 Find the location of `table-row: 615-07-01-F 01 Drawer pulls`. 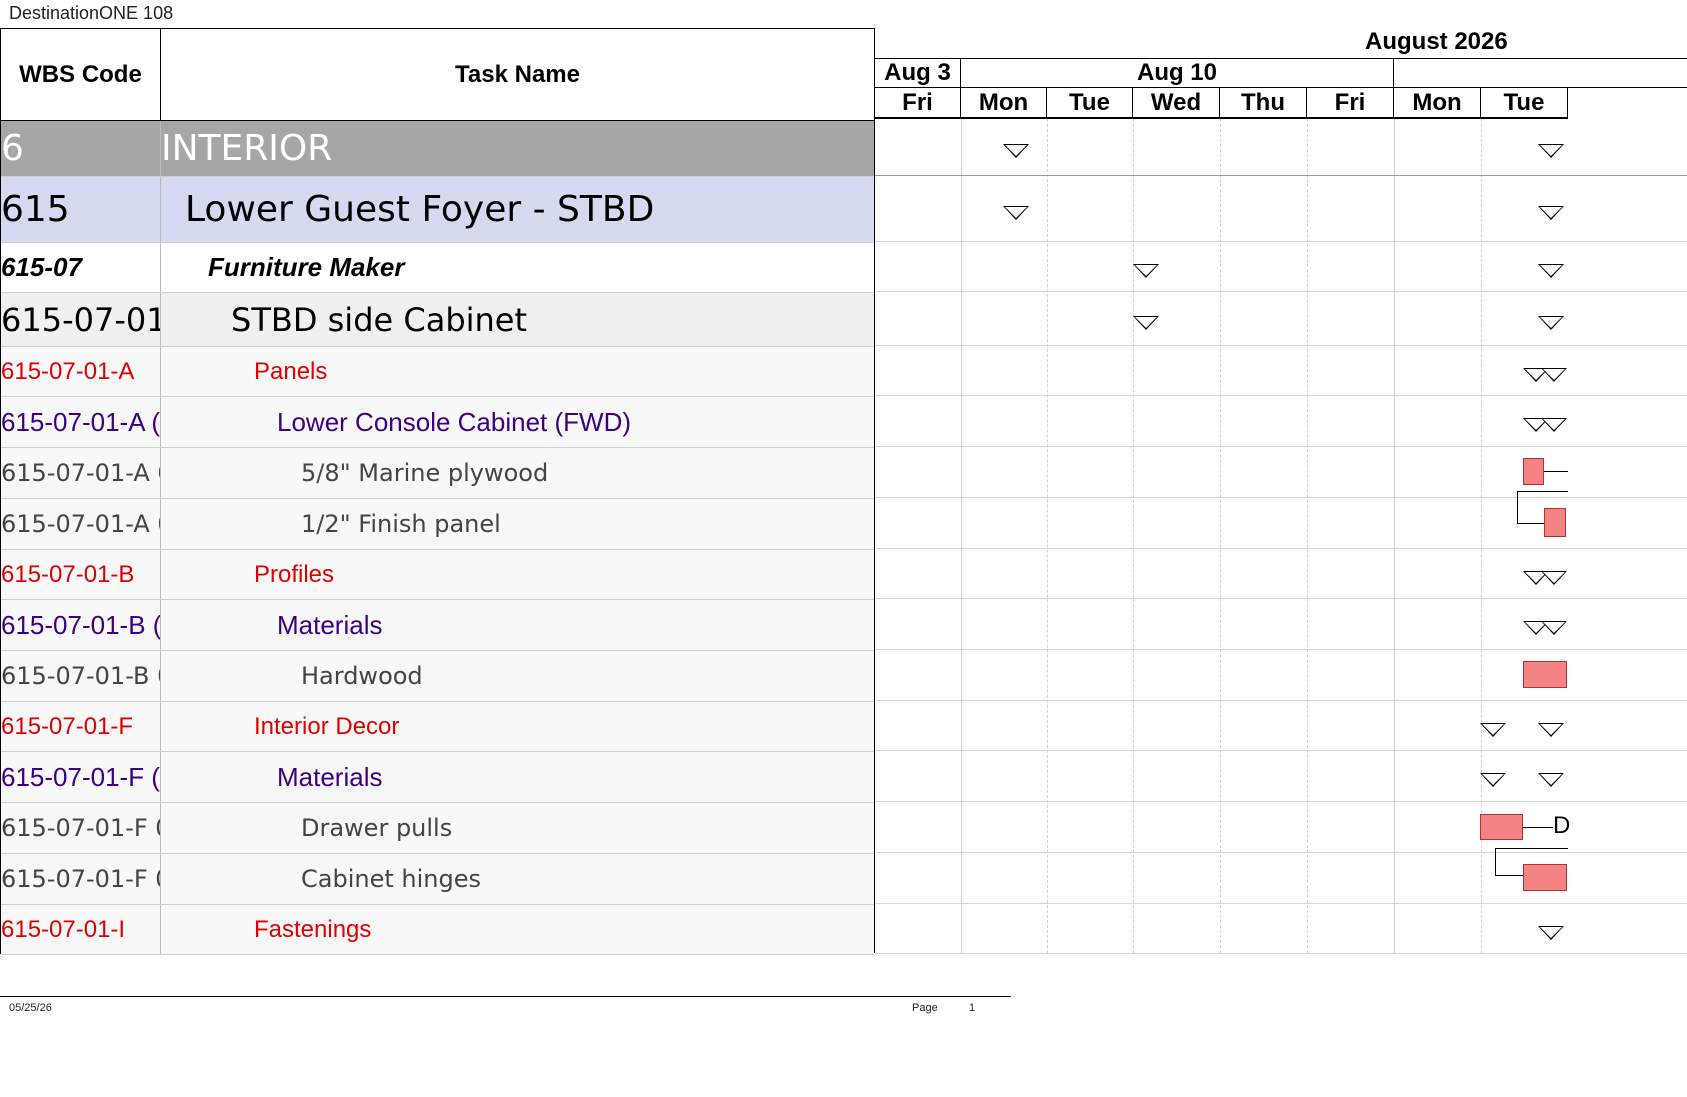

table-row: 615-07-01-F 01 Drawer pulls is located at coordinates (437, 828).